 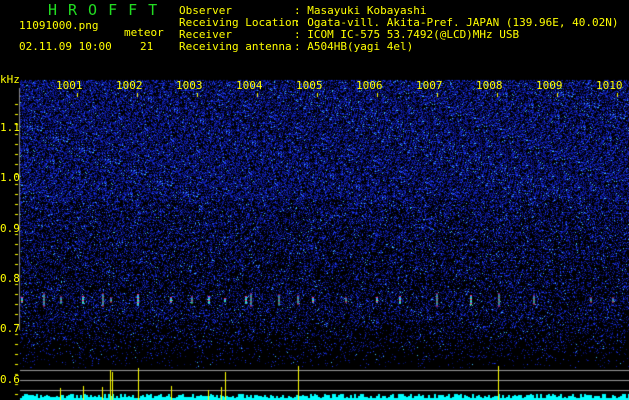 I want to click on y-tick-label: 0.7, so click(x=10, y=329).